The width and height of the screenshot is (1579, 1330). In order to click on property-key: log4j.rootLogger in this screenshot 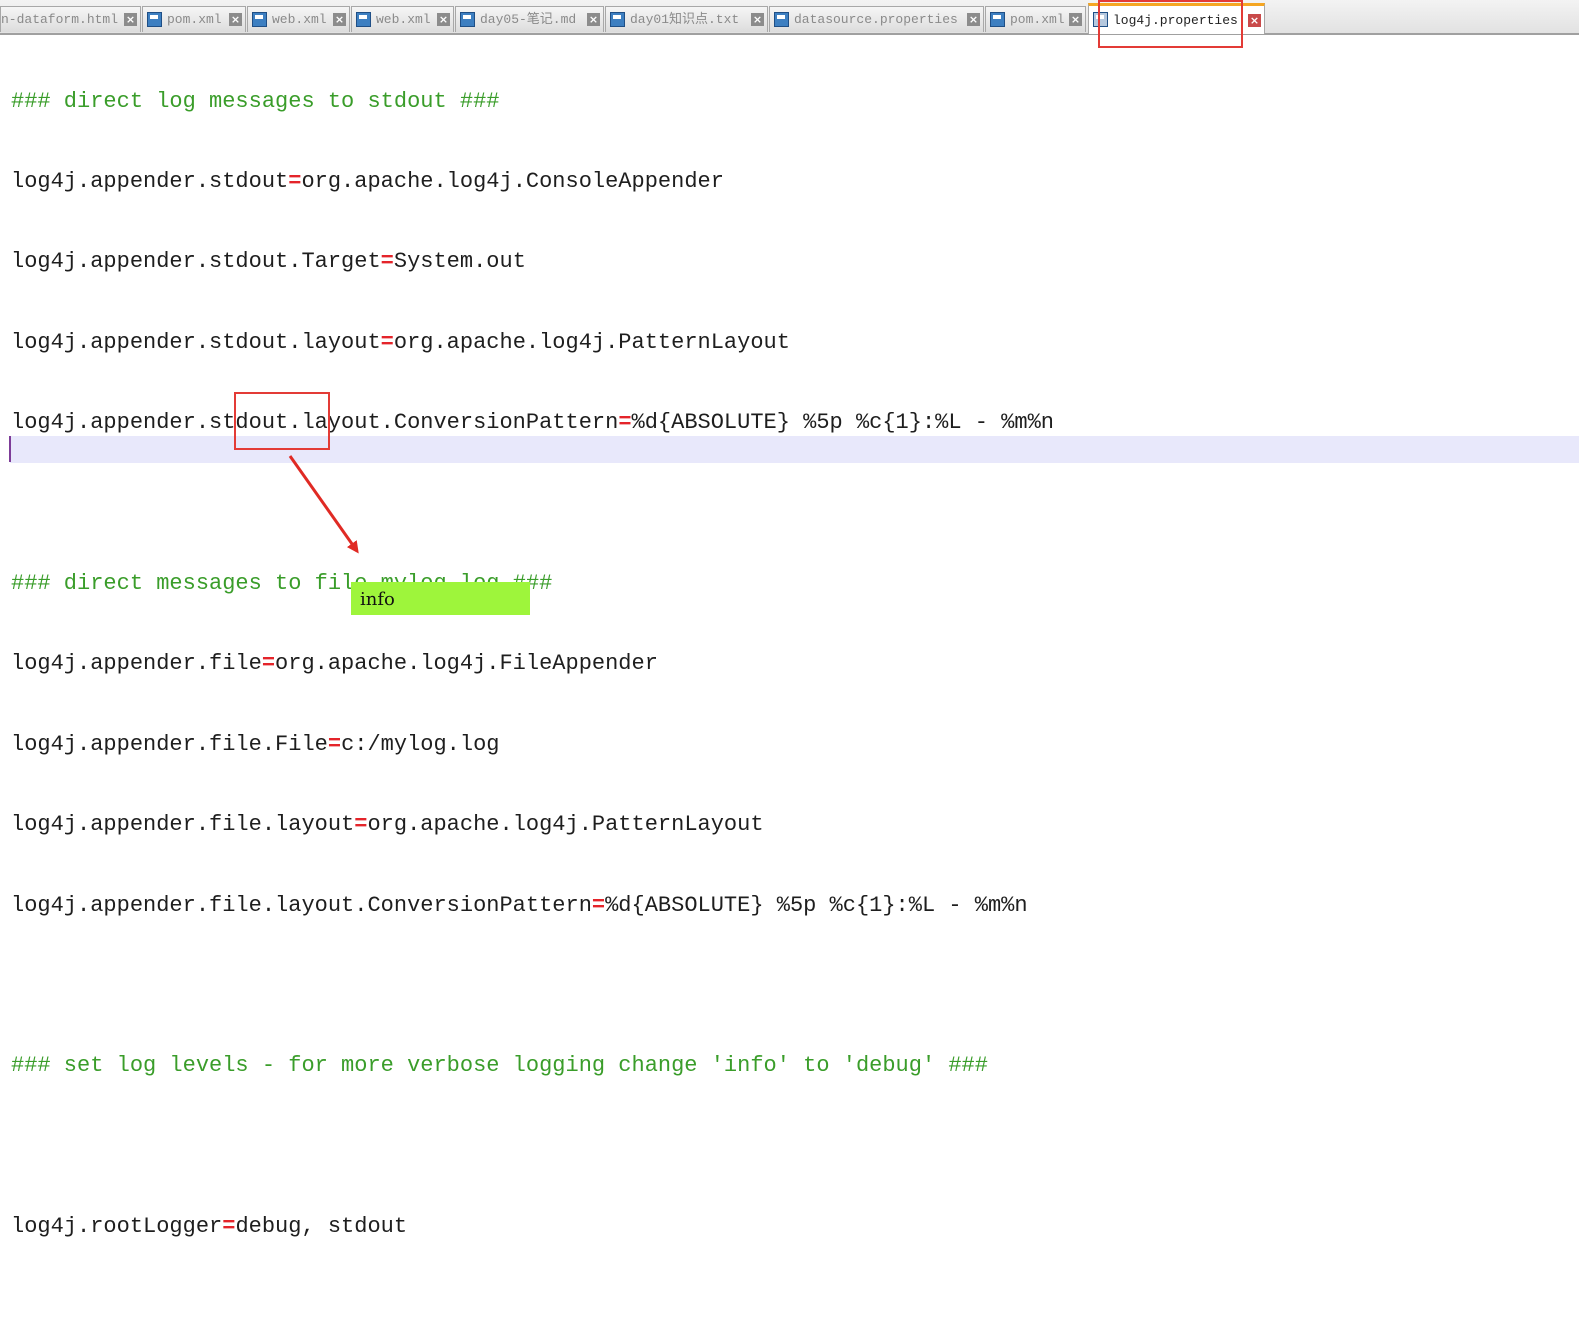, I will do `click(117, 1227)`.